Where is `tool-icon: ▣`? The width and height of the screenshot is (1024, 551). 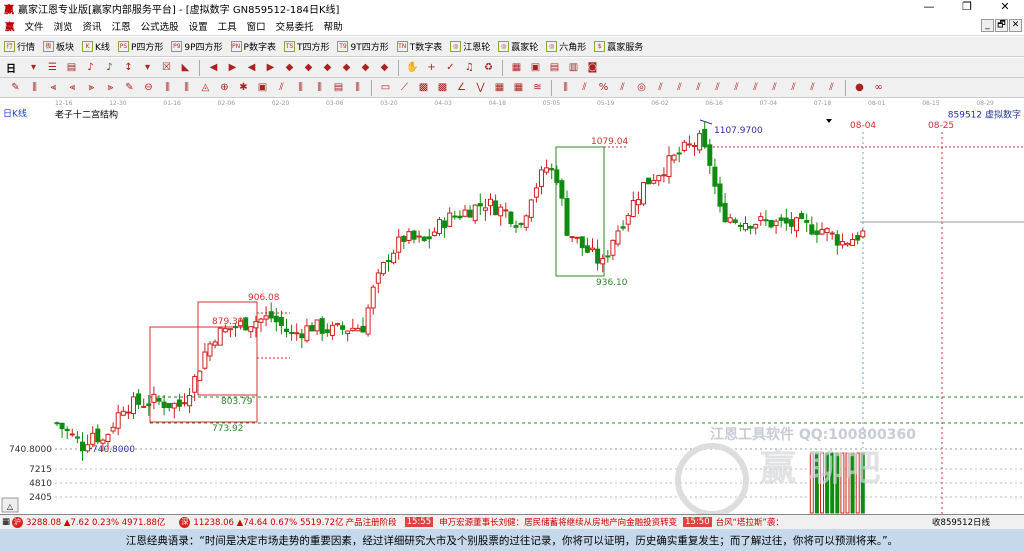
tool-icon: ▣ is located at coordinates (535, 67).